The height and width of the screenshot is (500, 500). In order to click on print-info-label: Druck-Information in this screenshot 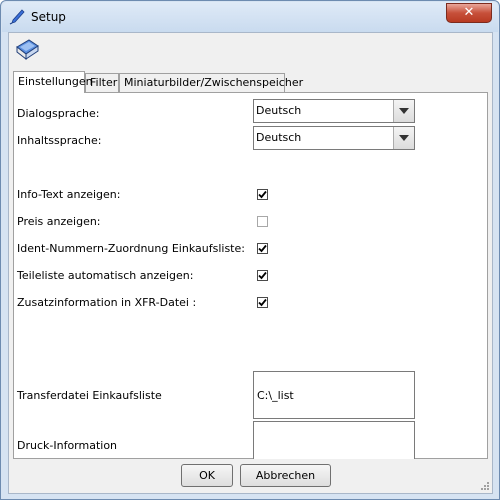, I will do `click(67, 445)`.